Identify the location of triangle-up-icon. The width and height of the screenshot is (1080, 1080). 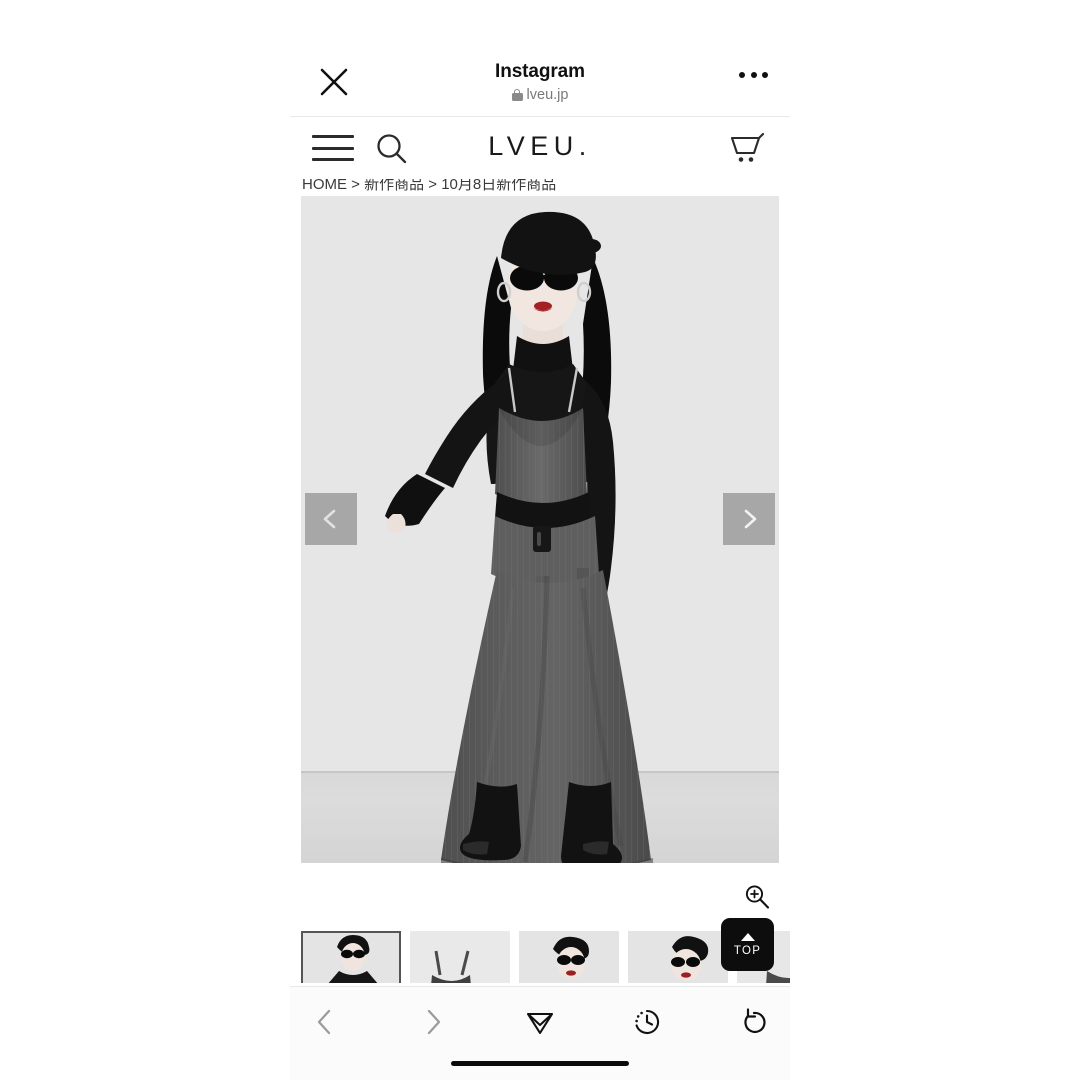
(747, 936).